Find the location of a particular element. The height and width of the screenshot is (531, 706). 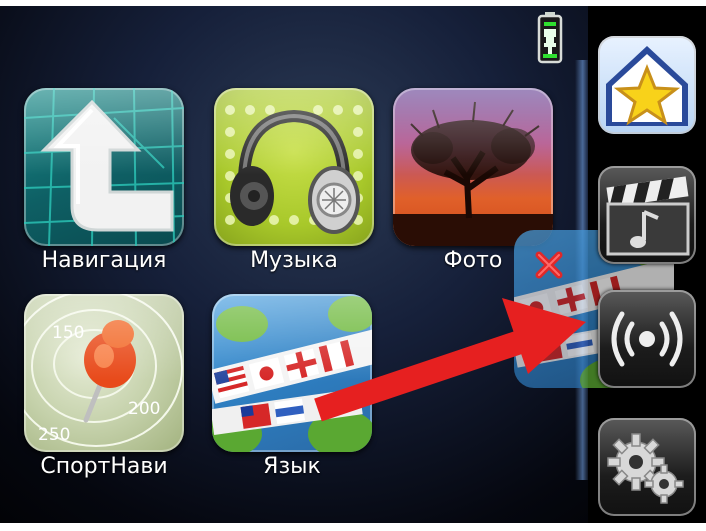

app-music: Музыка is located at coordinates (294, 183).